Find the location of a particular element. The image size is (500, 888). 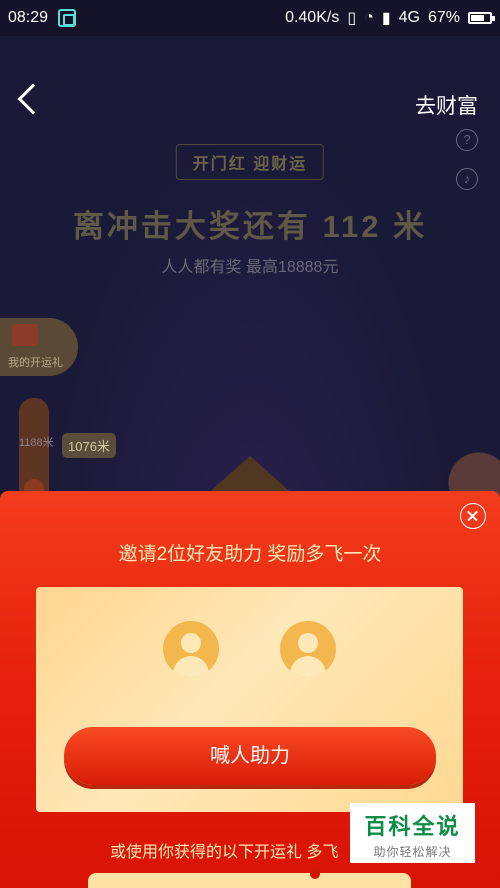

progress-goal-label: 1188米 is located at coordinates (36, 443).